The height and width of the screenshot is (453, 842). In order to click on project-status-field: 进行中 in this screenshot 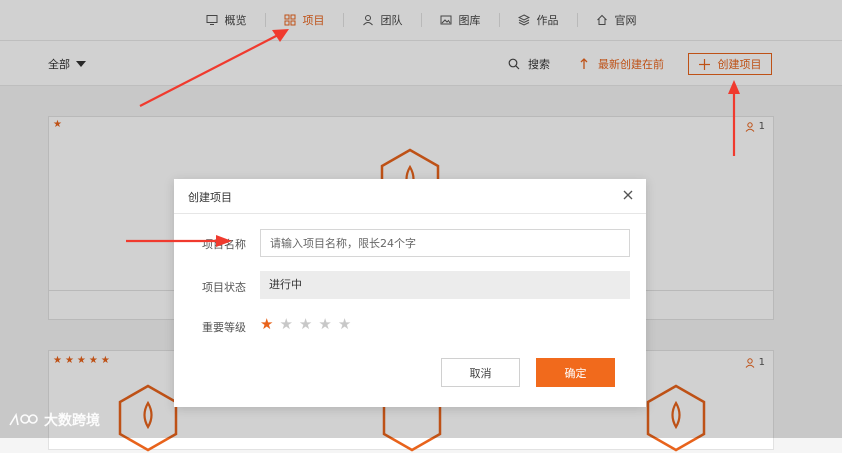, I will do `click(445, 285)`.